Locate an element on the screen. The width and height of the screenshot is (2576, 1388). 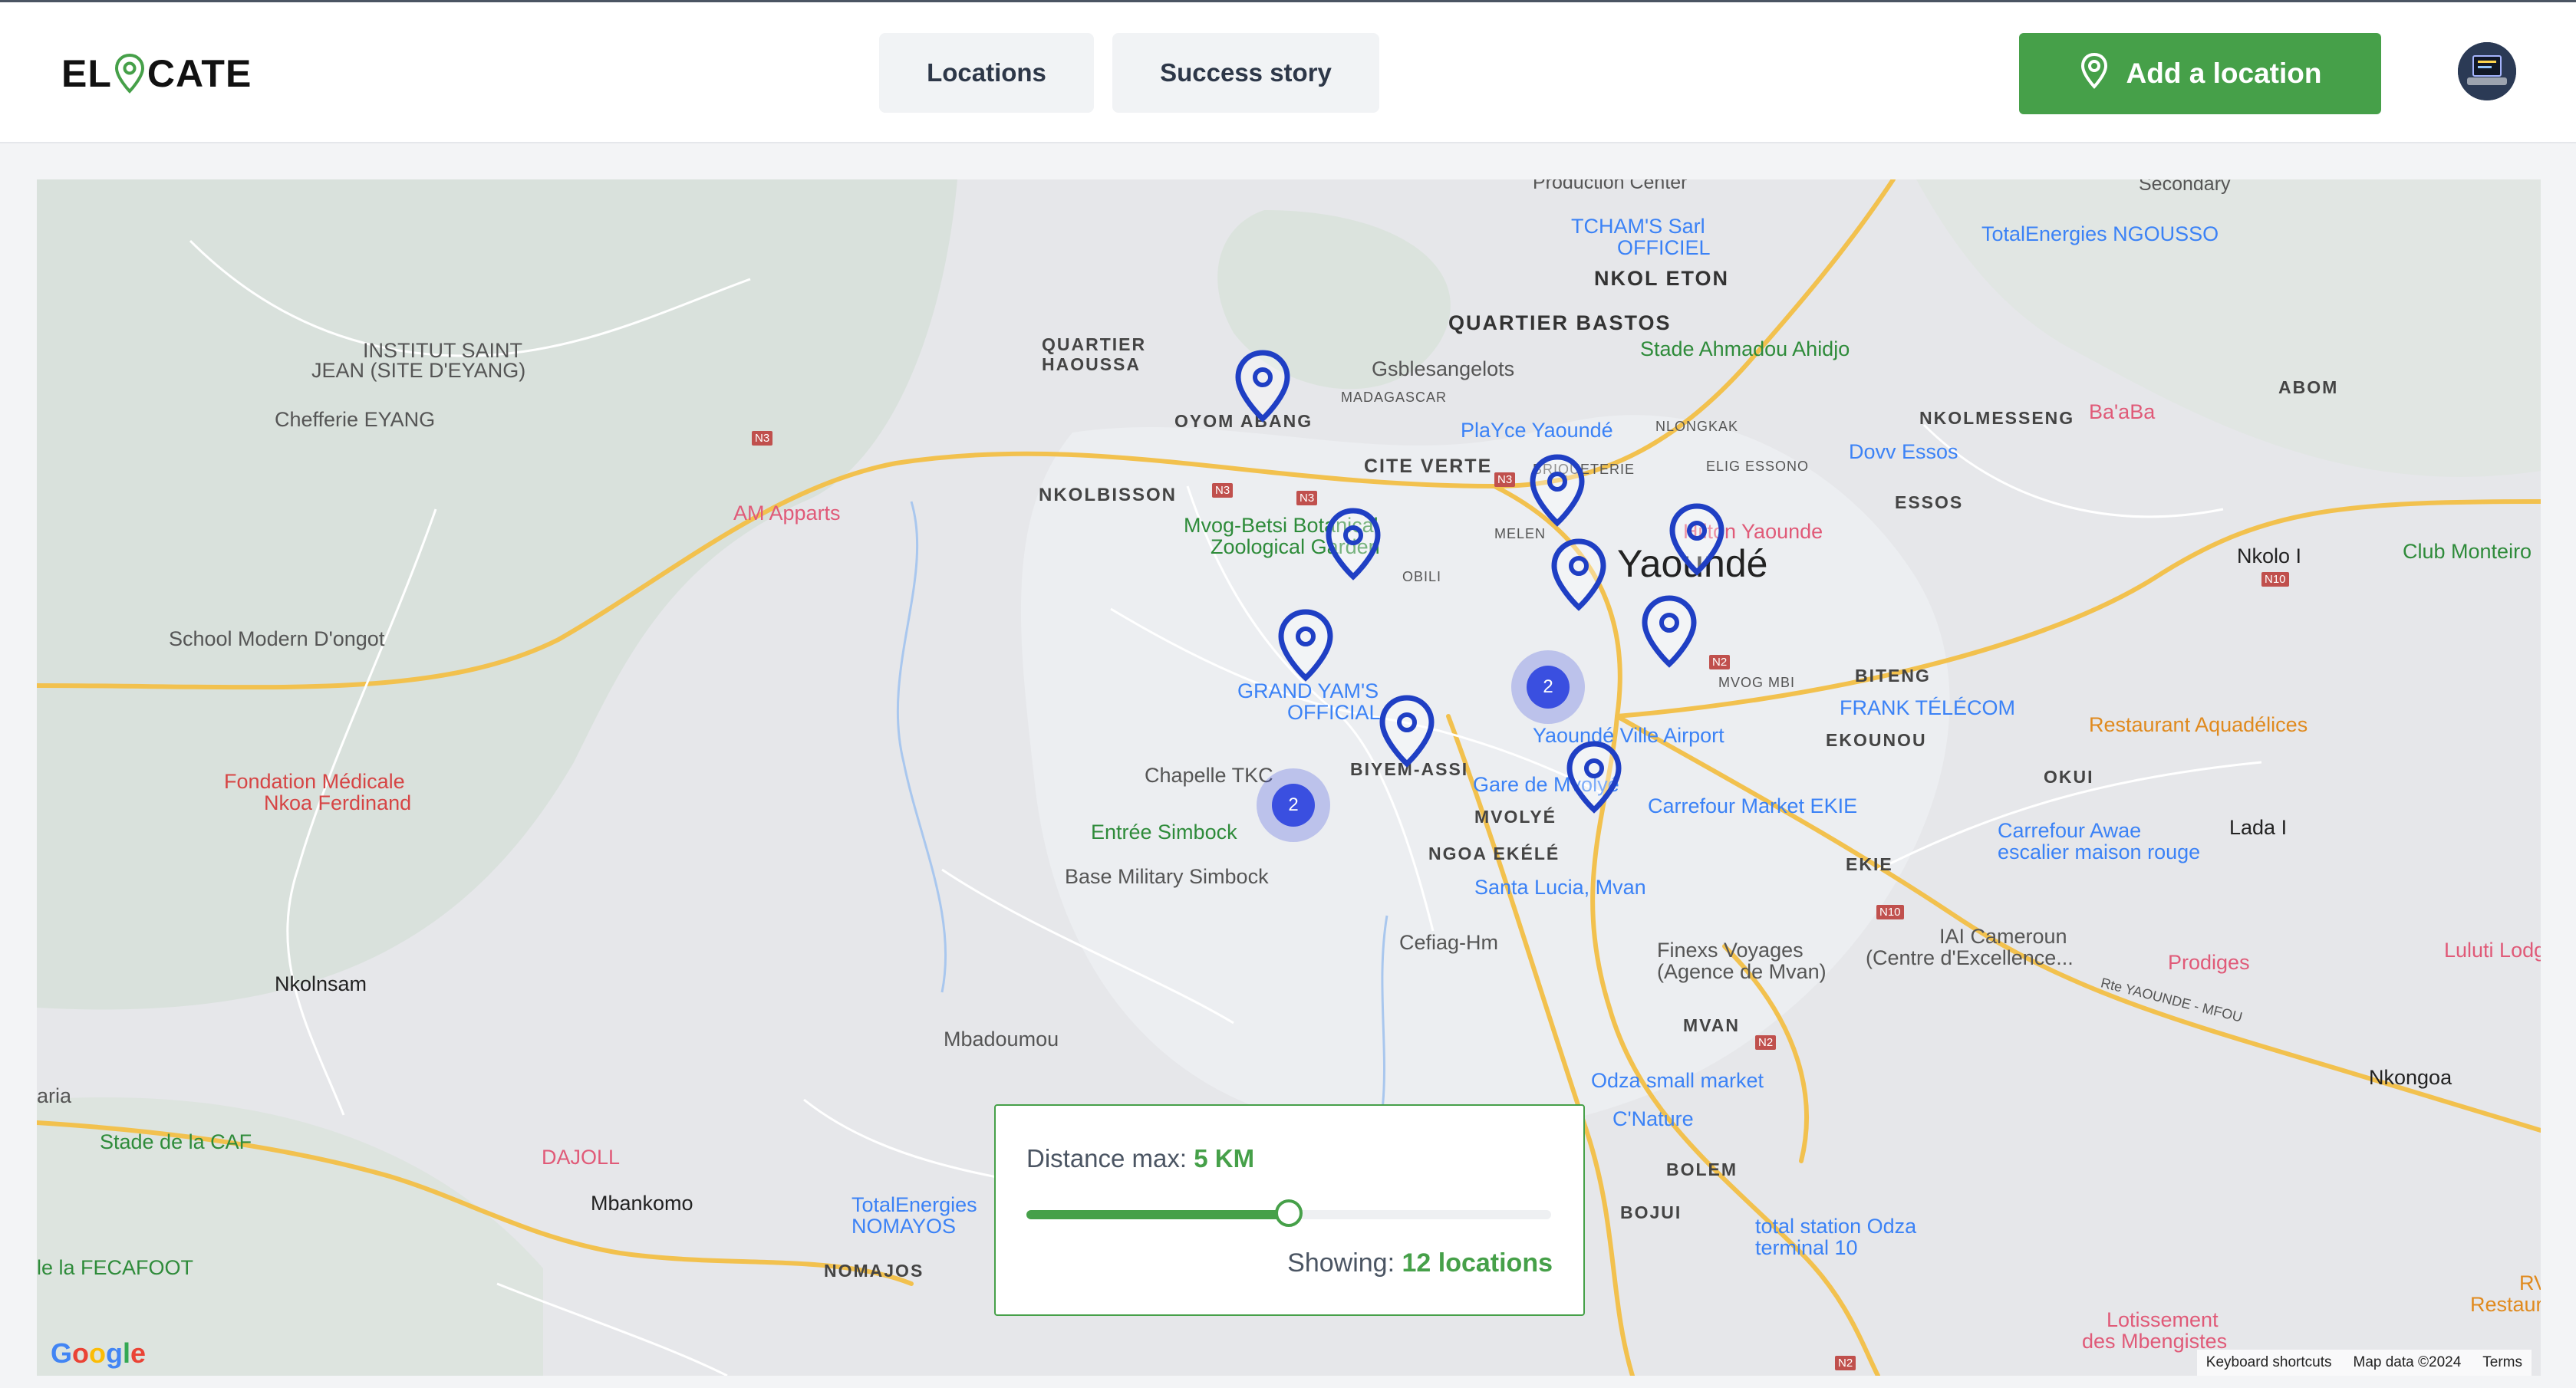
terms-link: Terms is located at coordinates (2502, 1362).